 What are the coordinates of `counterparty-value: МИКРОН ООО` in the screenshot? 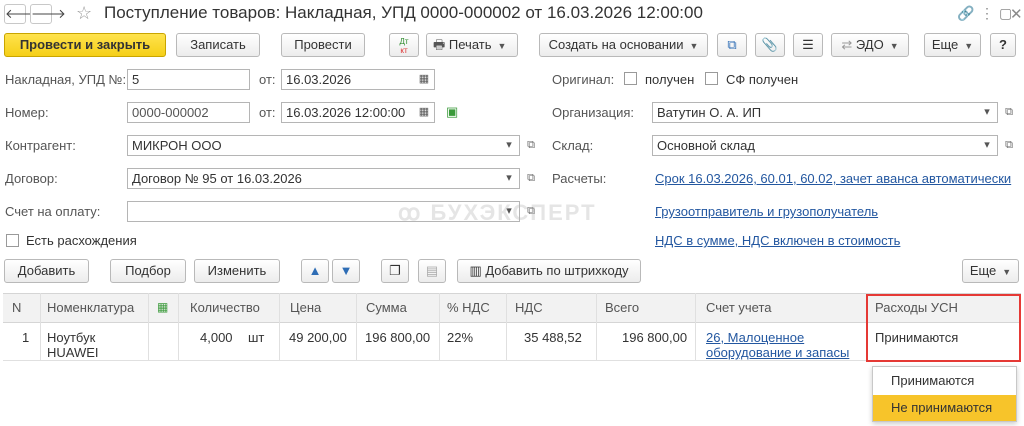 It's located at (177, 145).